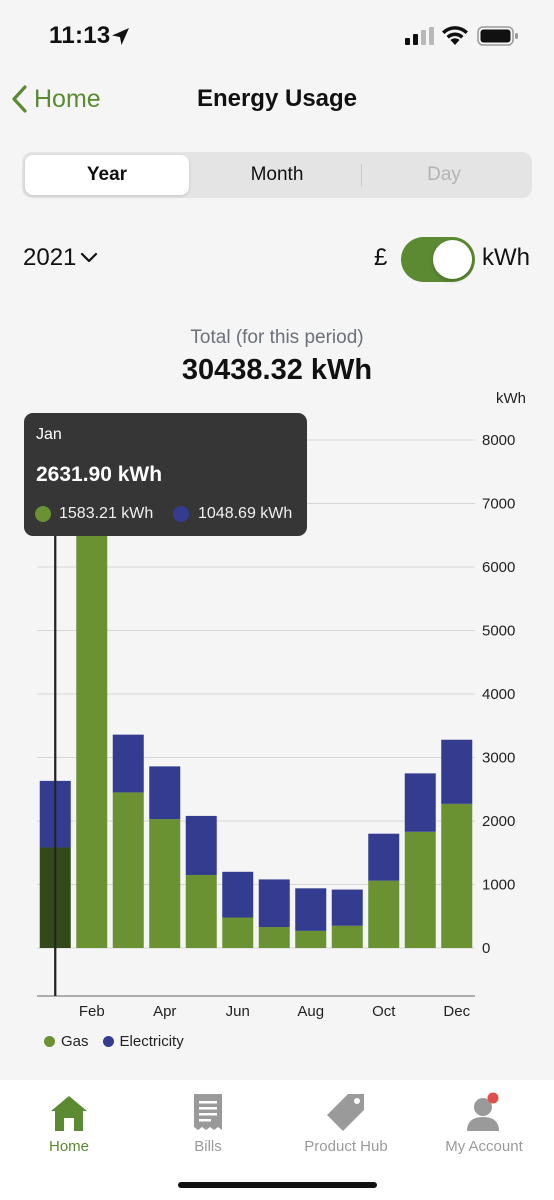 The height and width of the screenshot is (1200, 554). What do you see at coordinates (511, 398) in the screenshot?
I see `y-axis-unit-label: kWh` at bounding box center [511, 398].